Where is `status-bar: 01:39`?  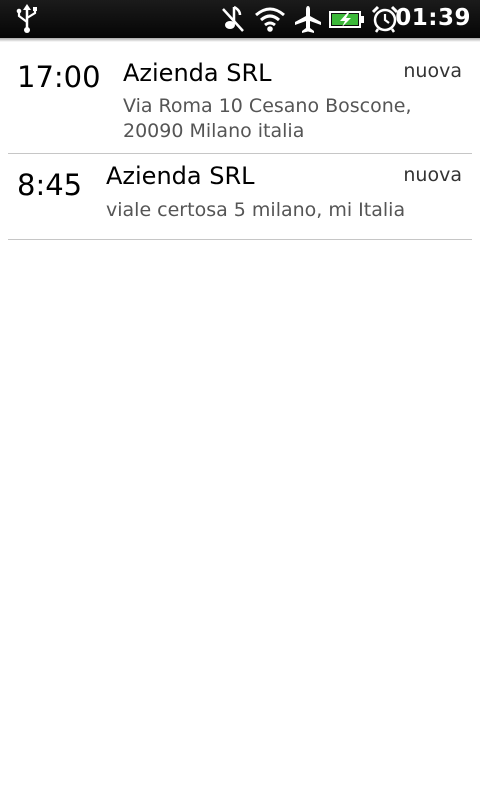
status-bar: 01:39 is located at coordinates (240, 21).